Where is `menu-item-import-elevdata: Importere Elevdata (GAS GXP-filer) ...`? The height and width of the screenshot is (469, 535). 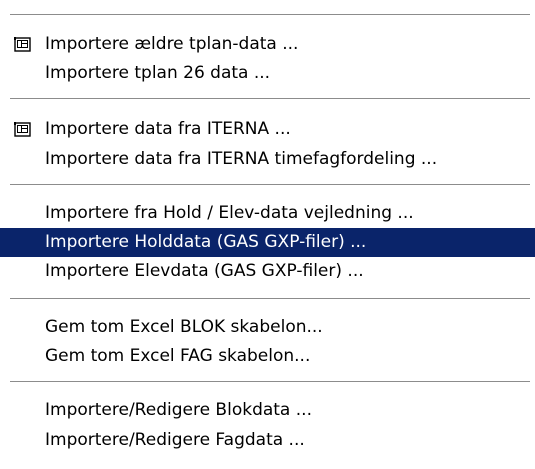 menu-item-import-elevdata: Importere Elevdata (GAS GXP-filer) ... is located at coordinates (267, 271).